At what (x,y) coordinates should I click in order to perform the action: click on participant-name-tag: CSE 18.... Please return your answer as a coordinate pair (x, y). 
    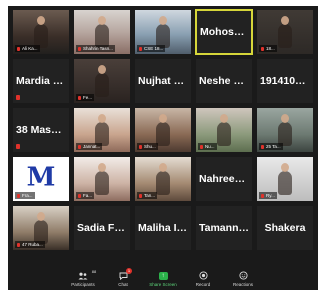
    Looking at the image, I should click on (151, 48).